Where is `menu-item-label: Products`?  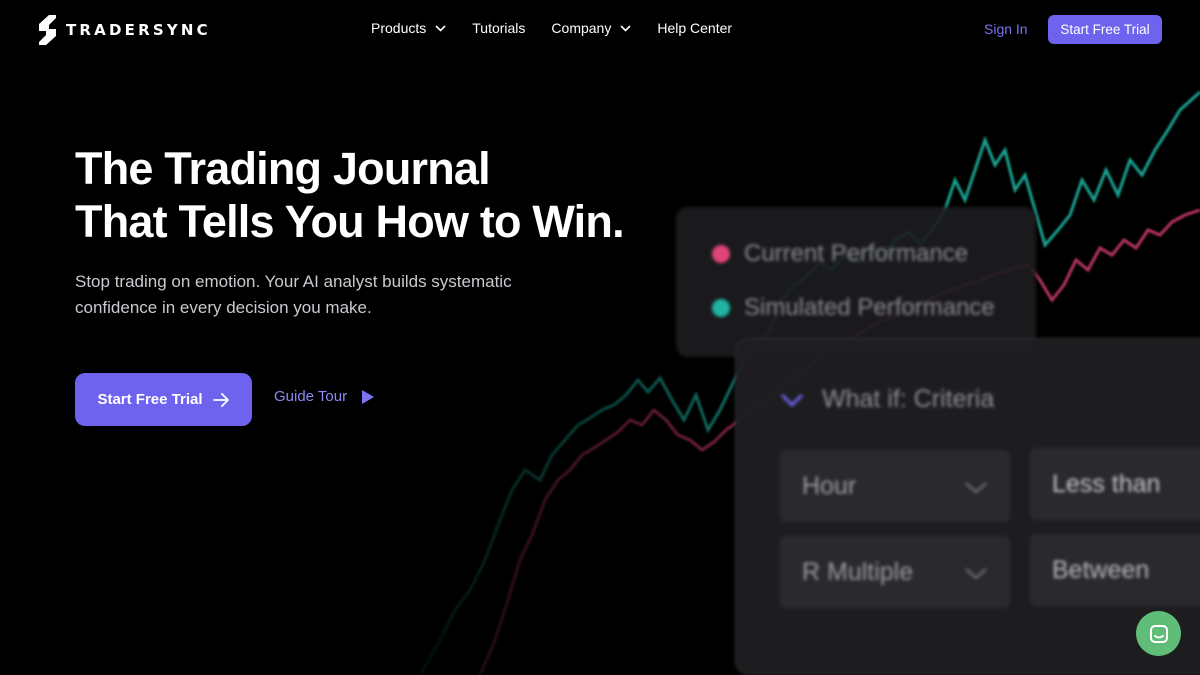 menu-item-label: Products is located at coordinates (399, 28).